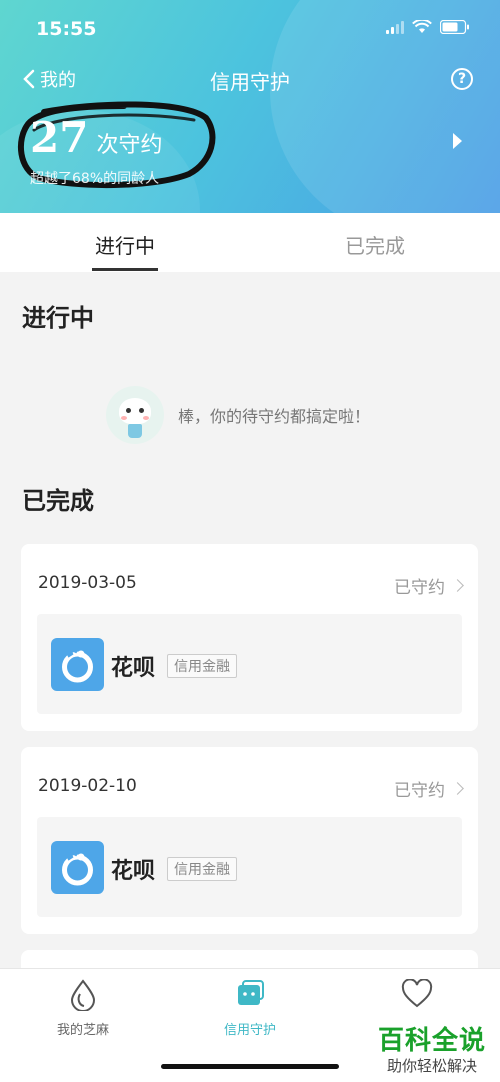 The height and width of the screenshot is (1082, 500). What do you see at coordinates (431, 1066) in the screenshot?
I see `watermark-subtitle: 助你轻松解决` at bounding box center [431, 1066].